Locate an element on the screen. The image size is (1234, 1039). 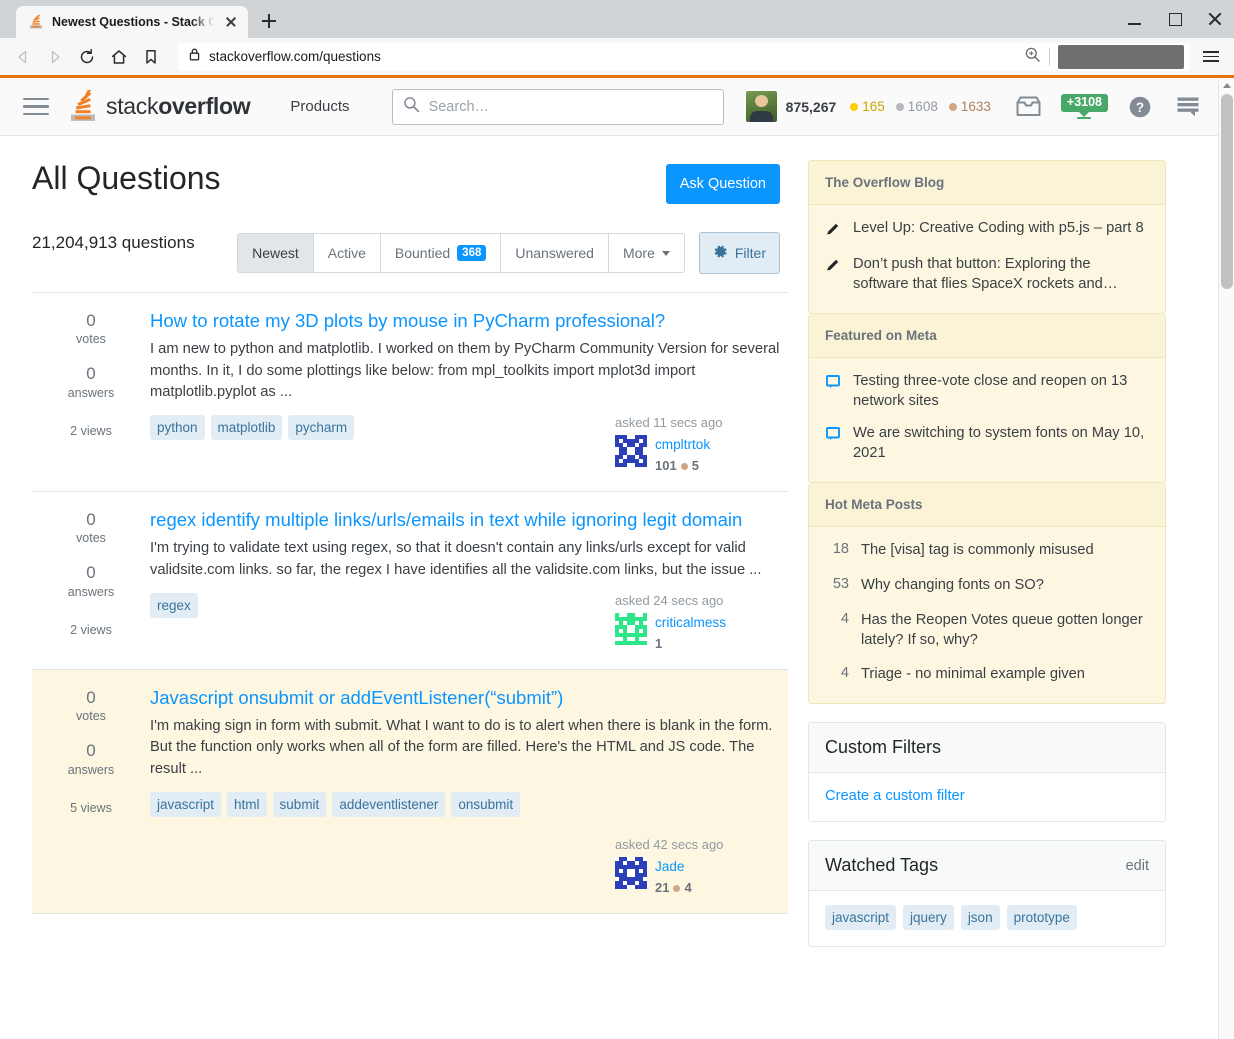
user-profile: 875,267 165 1608 1633 is located at coordinates (868, 106).